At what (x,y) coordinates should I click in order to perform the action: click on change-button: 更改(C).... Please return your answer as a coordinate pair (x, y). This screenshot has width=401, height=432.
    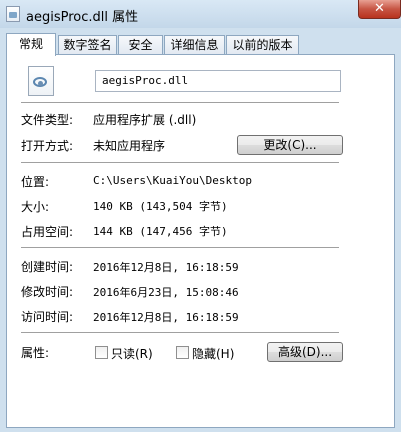
    Looking at the image, I should click on (290, 145).